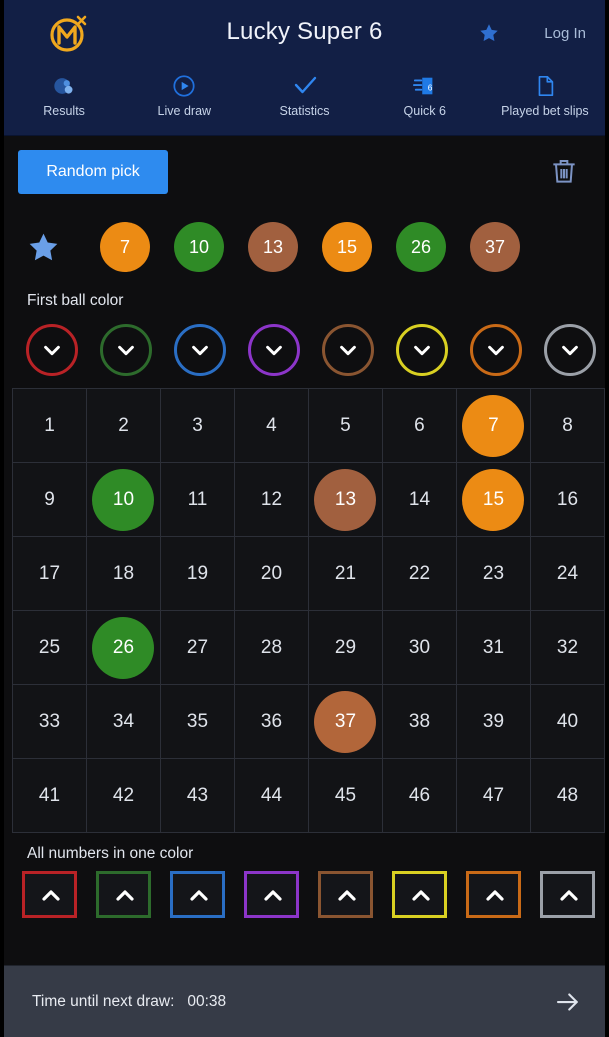 This screenshot has width=609, height=1037. What do you see at coordinates (494, 573) in the screenshot?
I see `number-cell: 23` at bounding box center [494, 573].